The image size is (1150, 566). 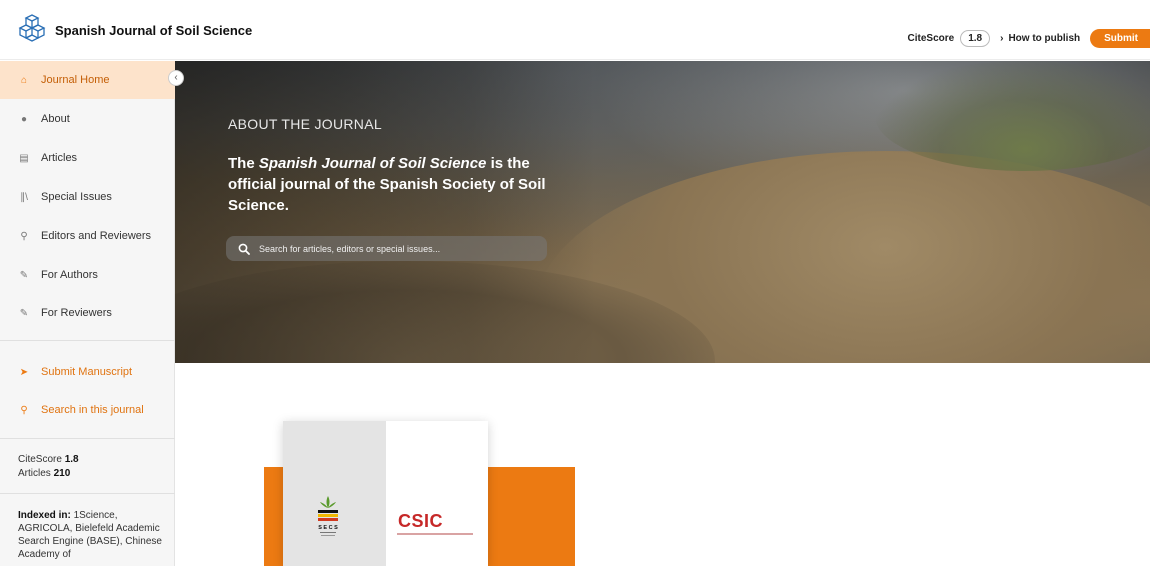 What do you see at coordinates (76, 313) in the screenshot?
I see `sidebar-item-label: For Reviewers` at bounding box center [76, 313].